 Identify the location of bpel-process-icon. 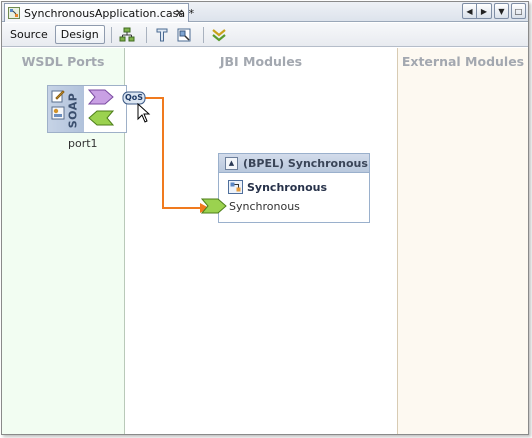
(235, 187).